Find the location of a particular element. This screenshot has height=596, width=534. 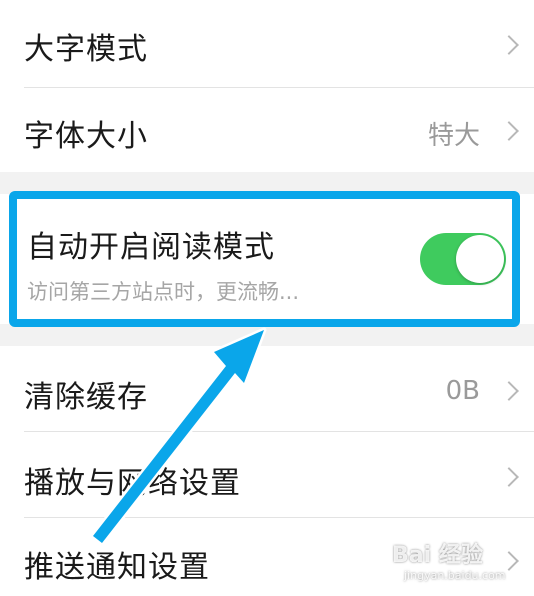

annotation-arrow-icon is located at coordinates (178, 436).